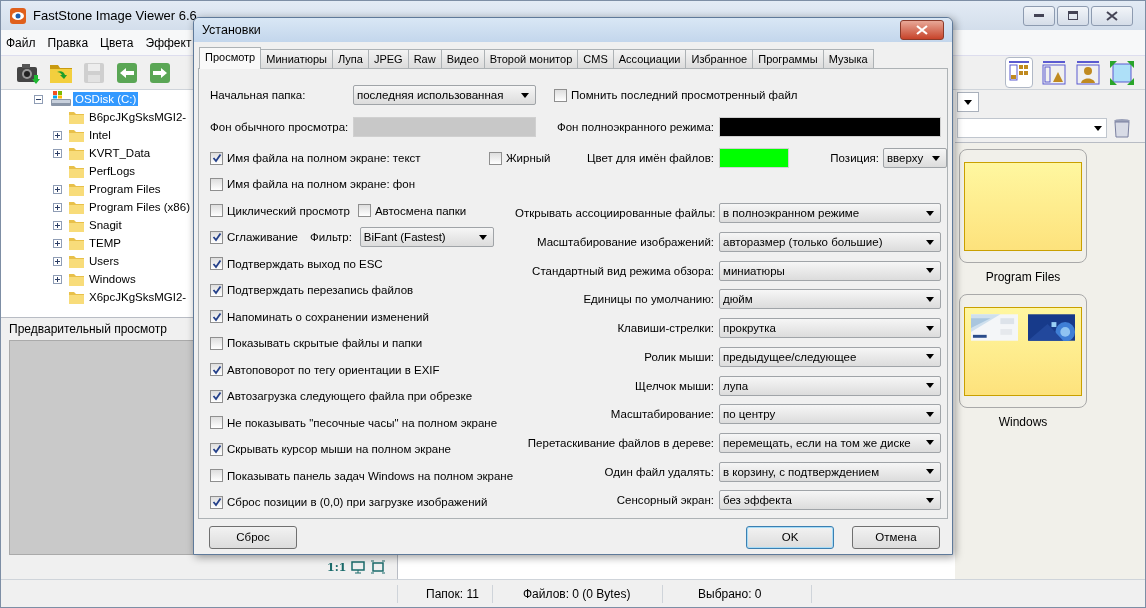 Image resolution: width=1146 pixels, height=608 pixels. What do you see at coordinates (88, 329) in the screenshot?
I see `panel-title: Предварительный просмотр` at bounding box center [88, 329].